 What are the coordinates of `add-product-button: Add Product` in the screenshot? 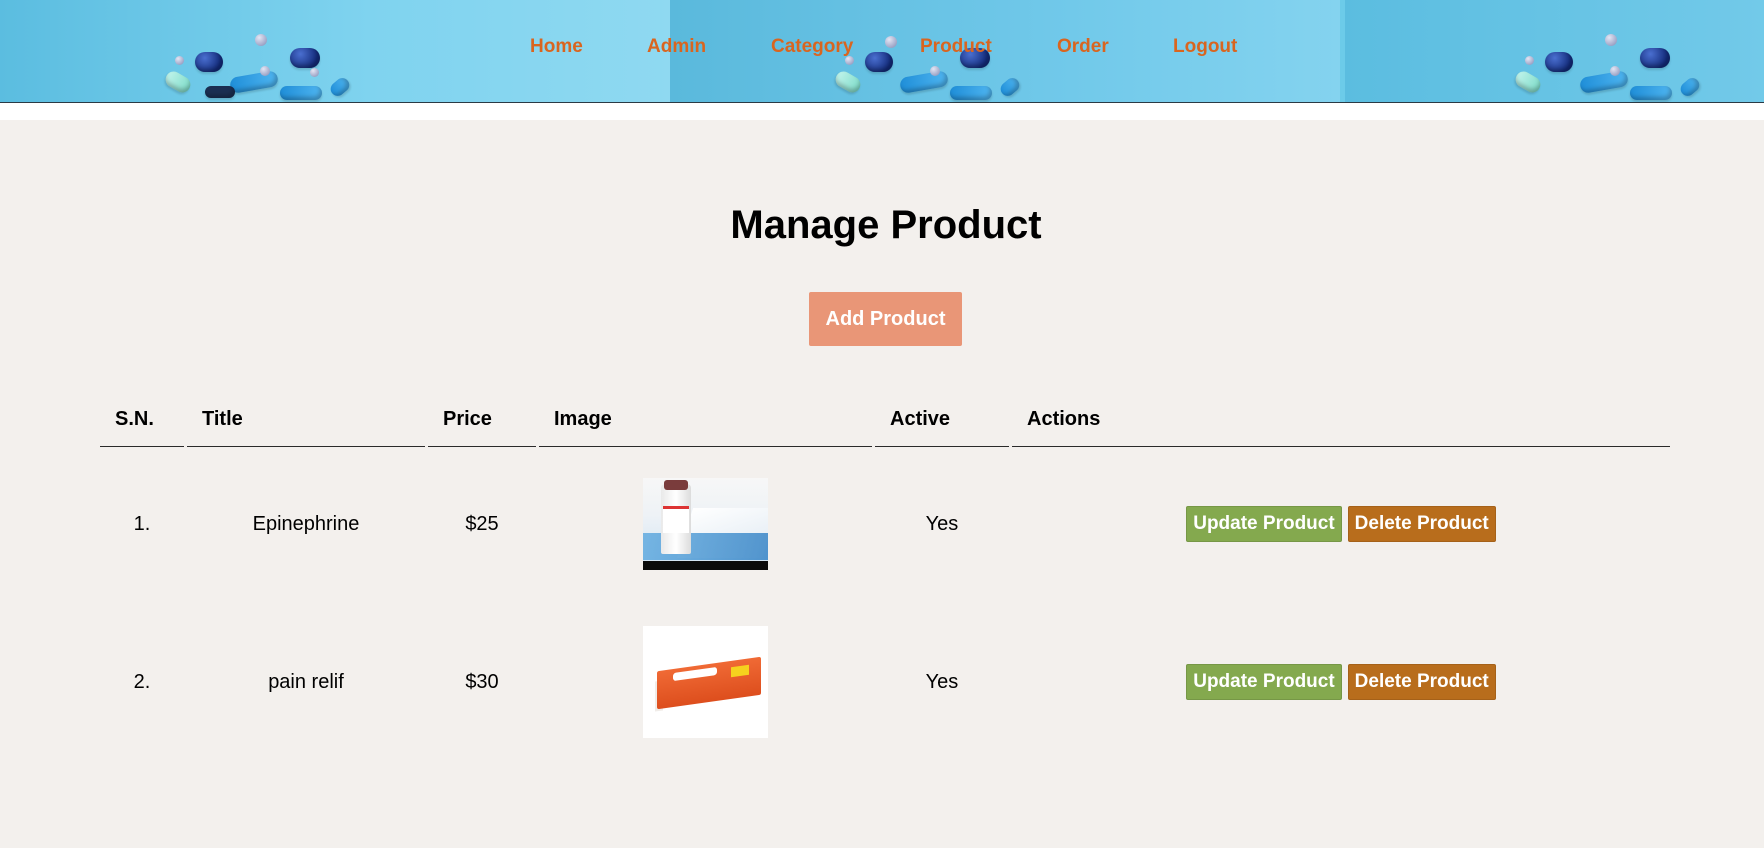 It's located at (885, 319).